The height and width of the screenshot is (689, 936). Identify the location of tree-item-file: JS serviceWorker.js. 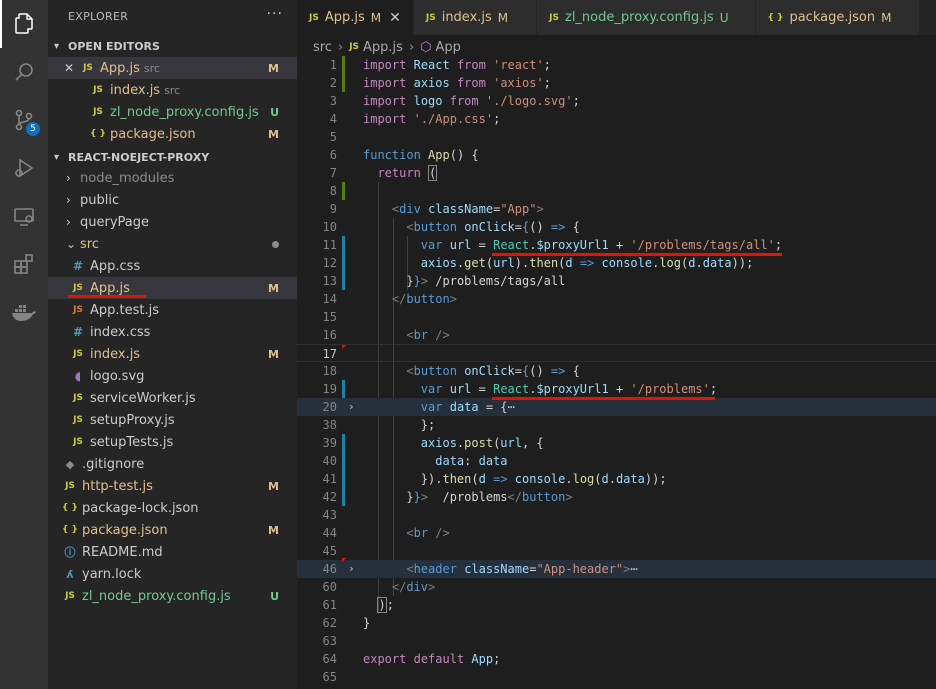
(172, 398).